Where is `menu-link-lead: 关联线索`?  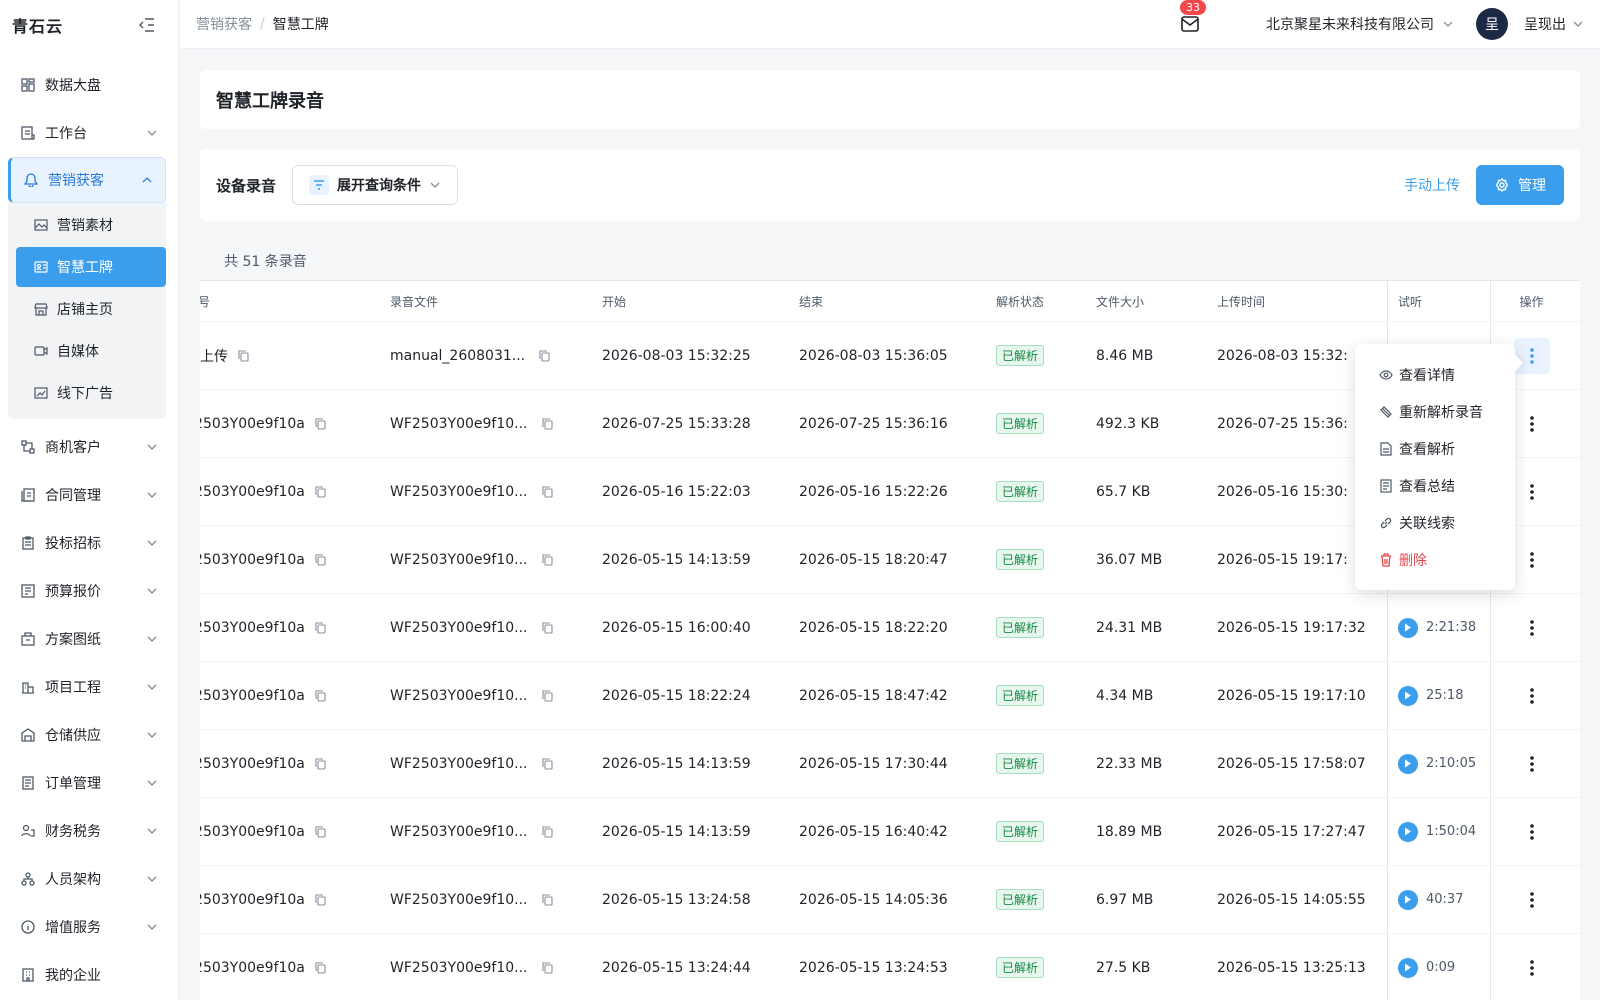 menu-link-lead: 关联线索 is located at coordinates (1435, 522).